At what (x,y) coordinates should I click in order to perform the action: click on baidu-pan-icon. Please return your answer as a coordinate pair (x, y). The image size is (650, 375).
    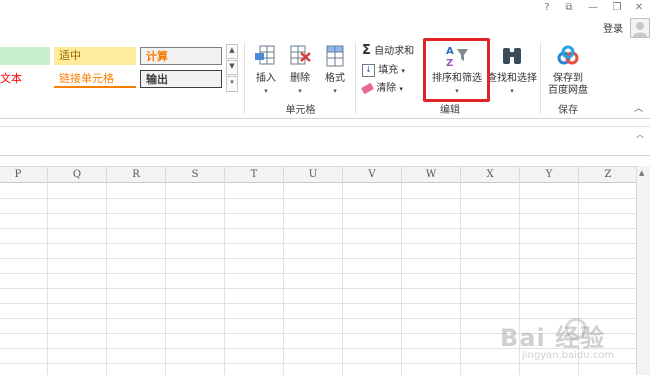
    Looking at the image, I should click on (568, 56).